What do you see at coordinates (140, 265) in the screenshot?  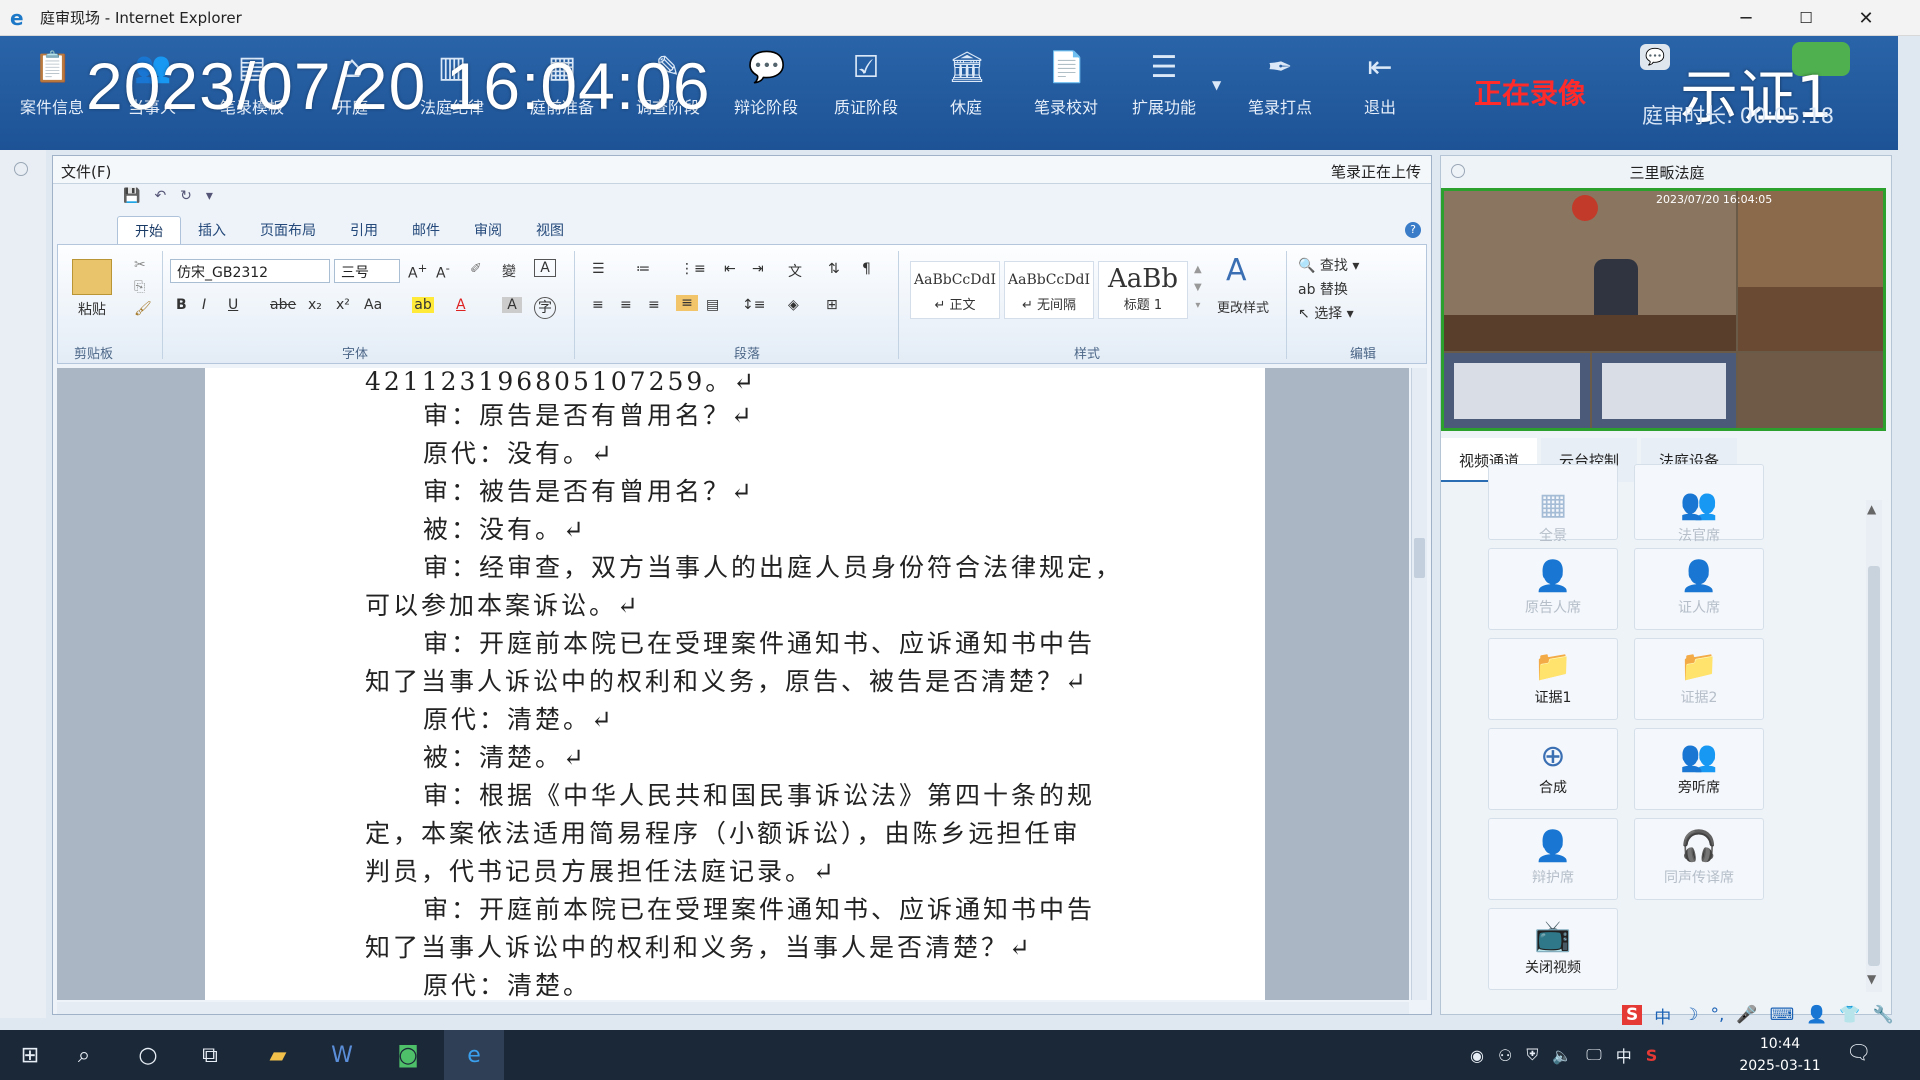 I see `cut-icon: ✂` at bounding box center [140, 265].